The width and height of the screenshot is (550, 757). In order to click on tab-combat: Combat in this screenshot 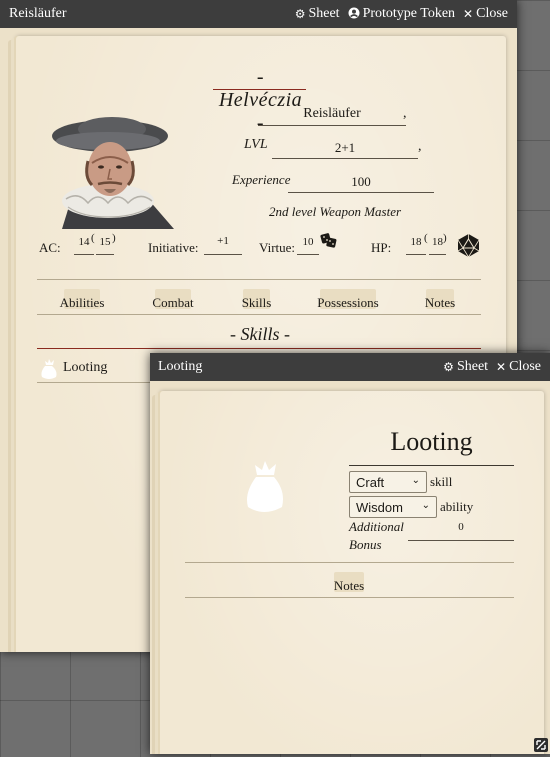, I will do `click(173, 303)`.